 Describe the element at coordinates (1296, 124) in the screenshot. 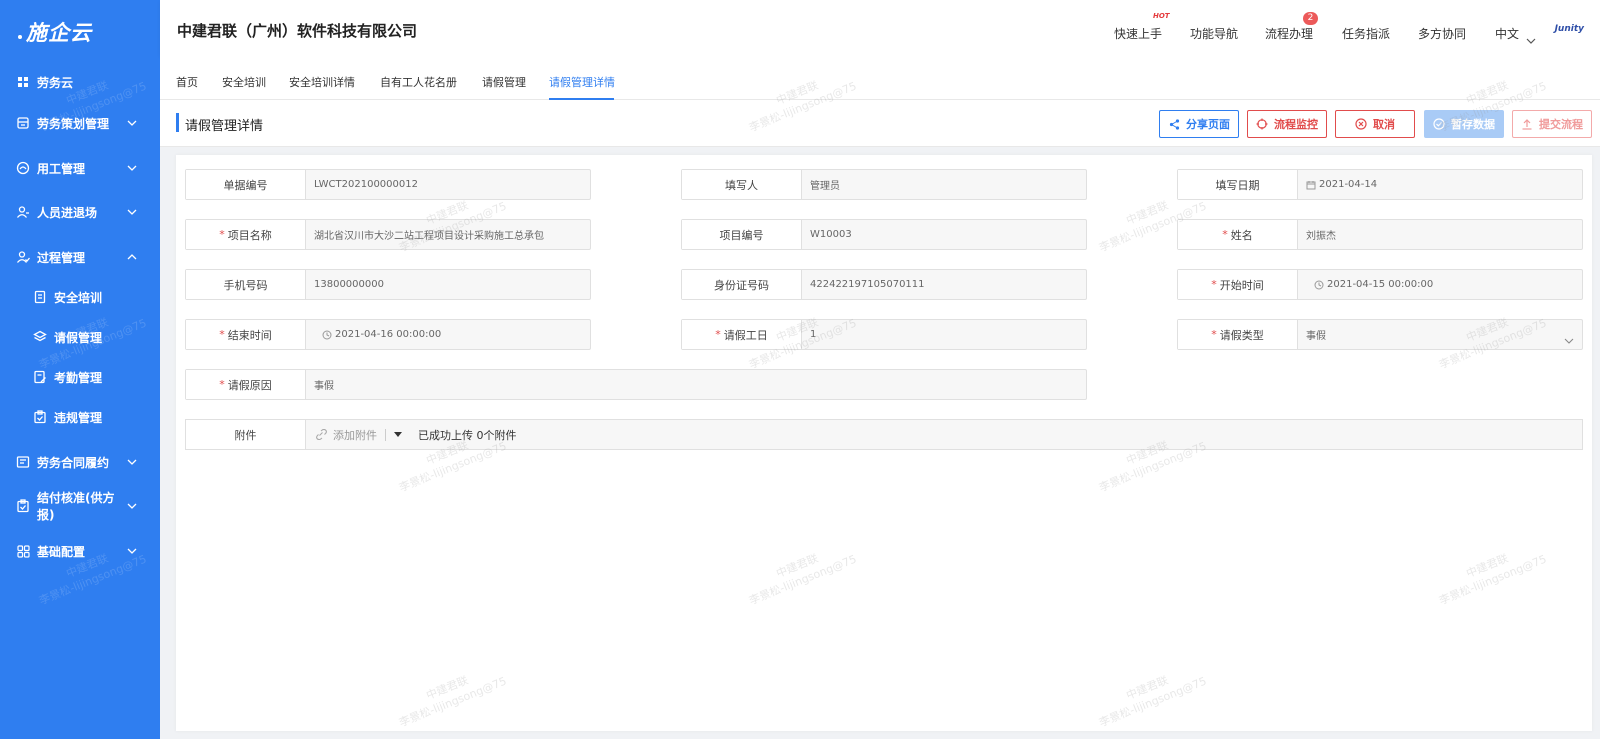

I see `button-label: 流程监控` at that location.